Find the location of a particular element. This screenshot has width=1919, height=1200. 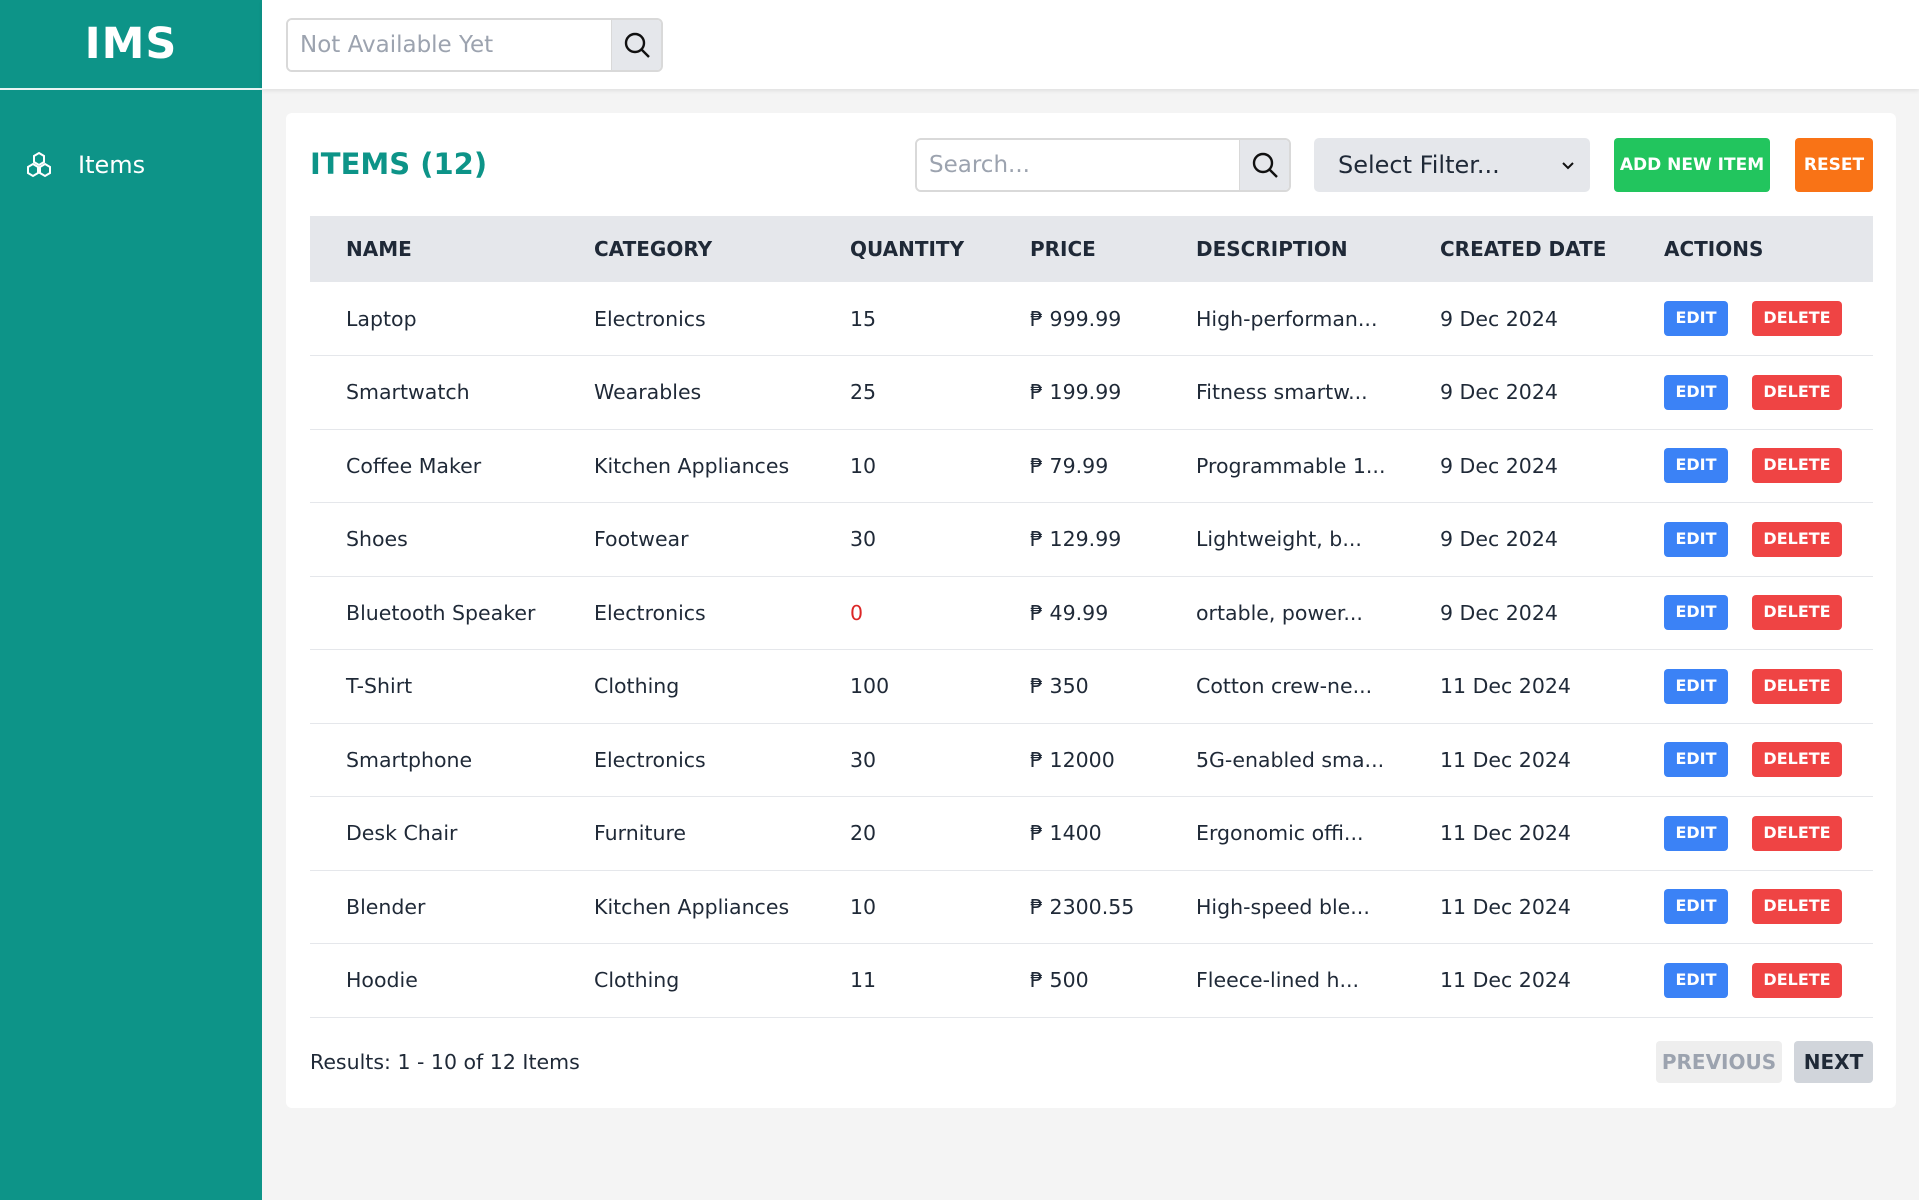

column-header-category: CATEGORY is located at coordinates (653, 249).